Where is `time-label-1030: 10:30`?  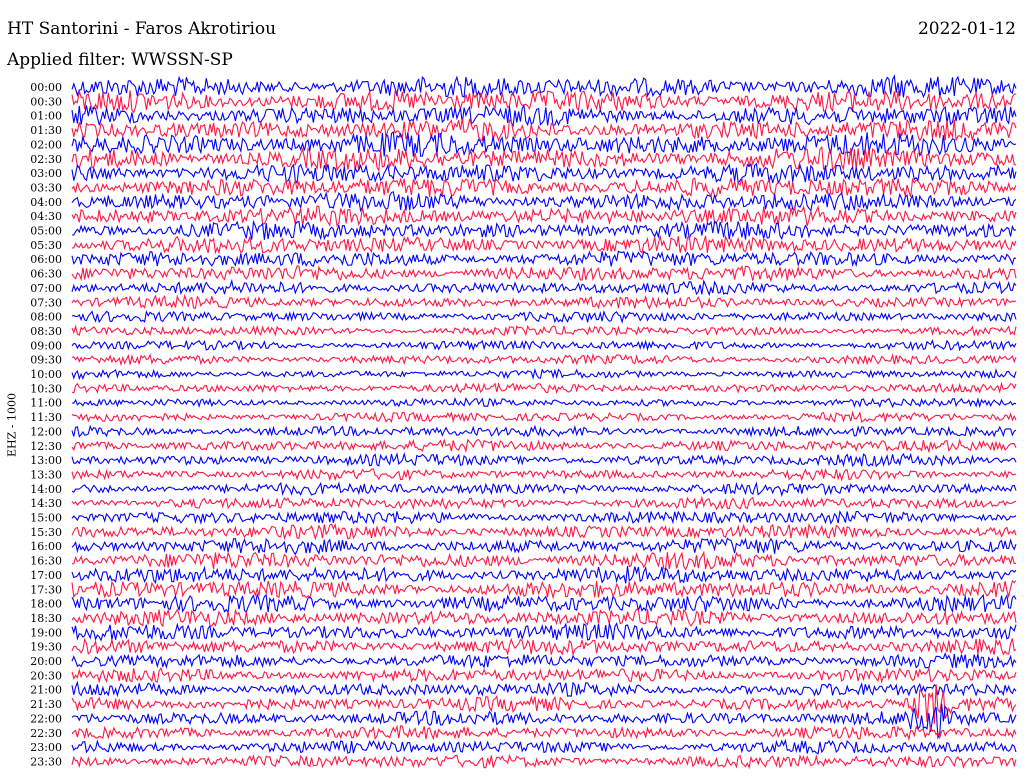 time-label-1030: 10:30 is located at coordinates (46, 388).